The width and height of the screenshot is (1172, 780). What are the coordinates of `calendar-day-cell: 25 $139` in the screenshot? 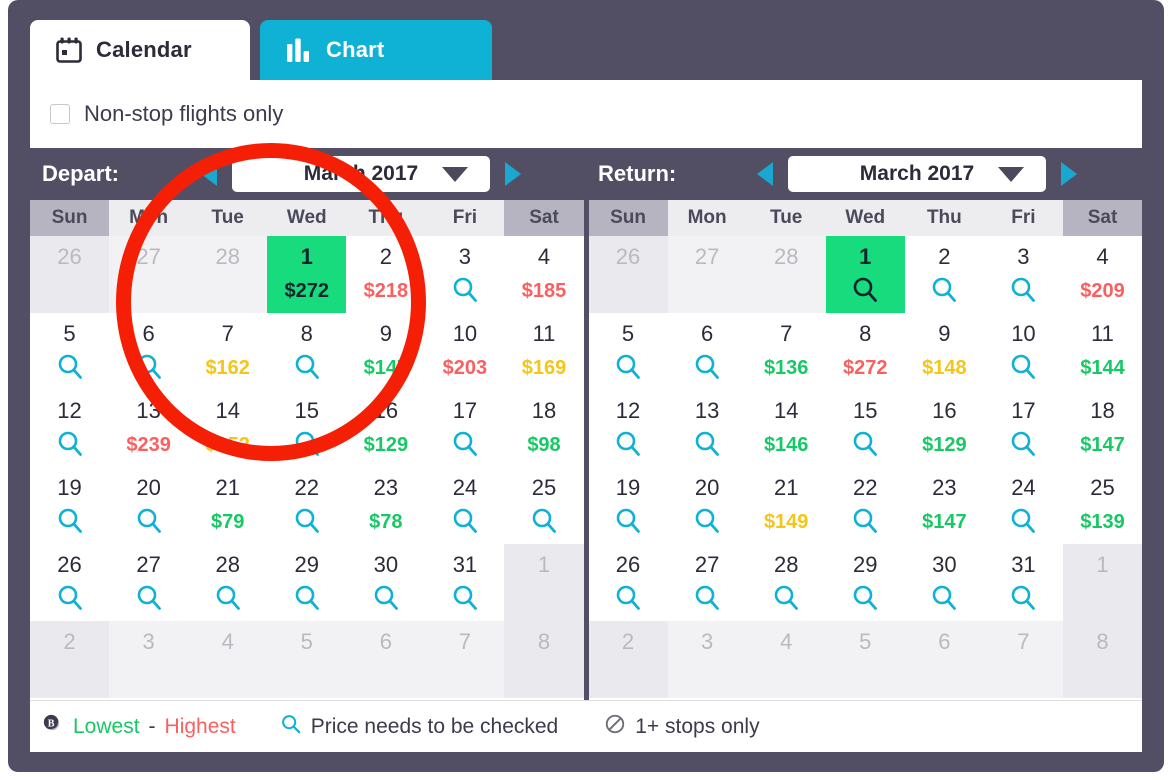 It's located at (1102, 505).